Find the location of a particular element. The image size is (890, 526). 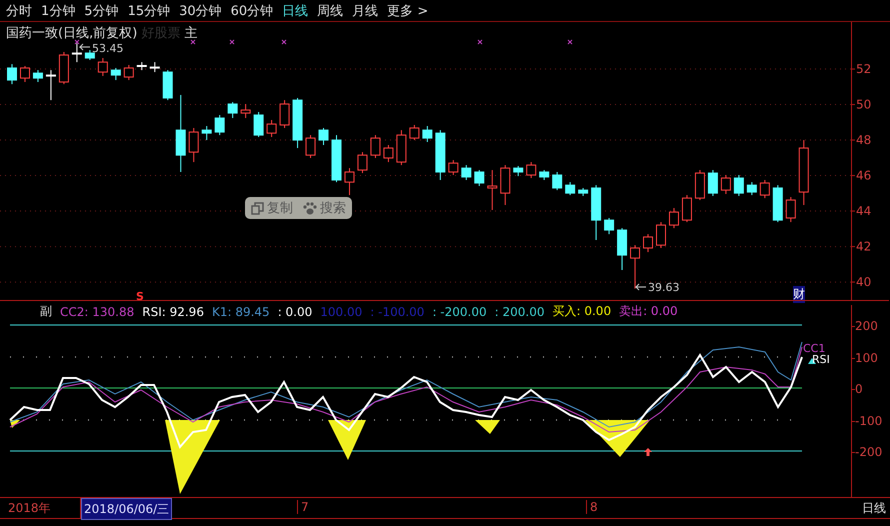

up-arrow-icon is located at coordinates (648, 452).